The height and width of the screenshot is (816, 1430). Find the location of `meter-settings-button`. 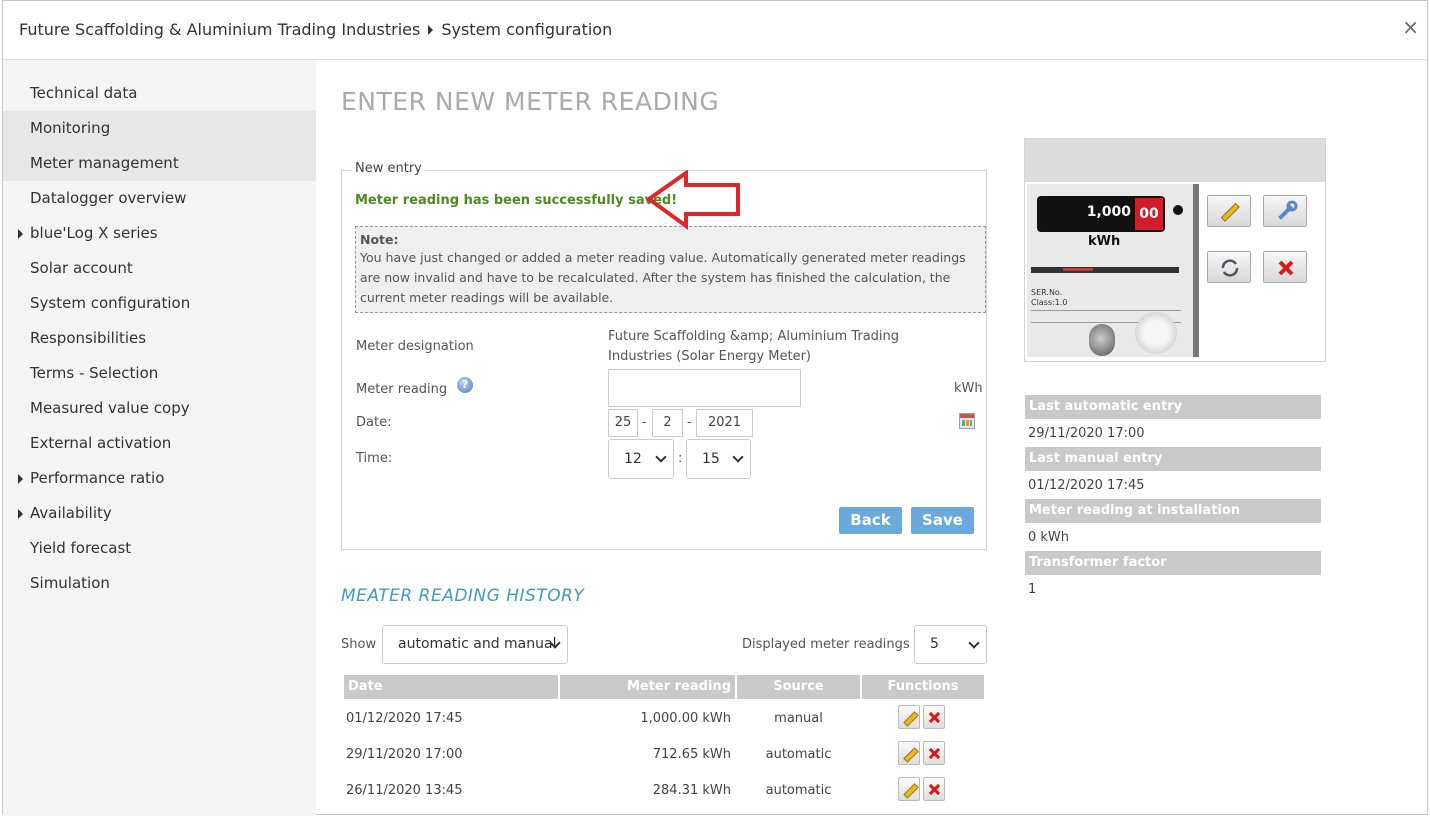

meter-settings-button is located at coordinates (1285, 211).